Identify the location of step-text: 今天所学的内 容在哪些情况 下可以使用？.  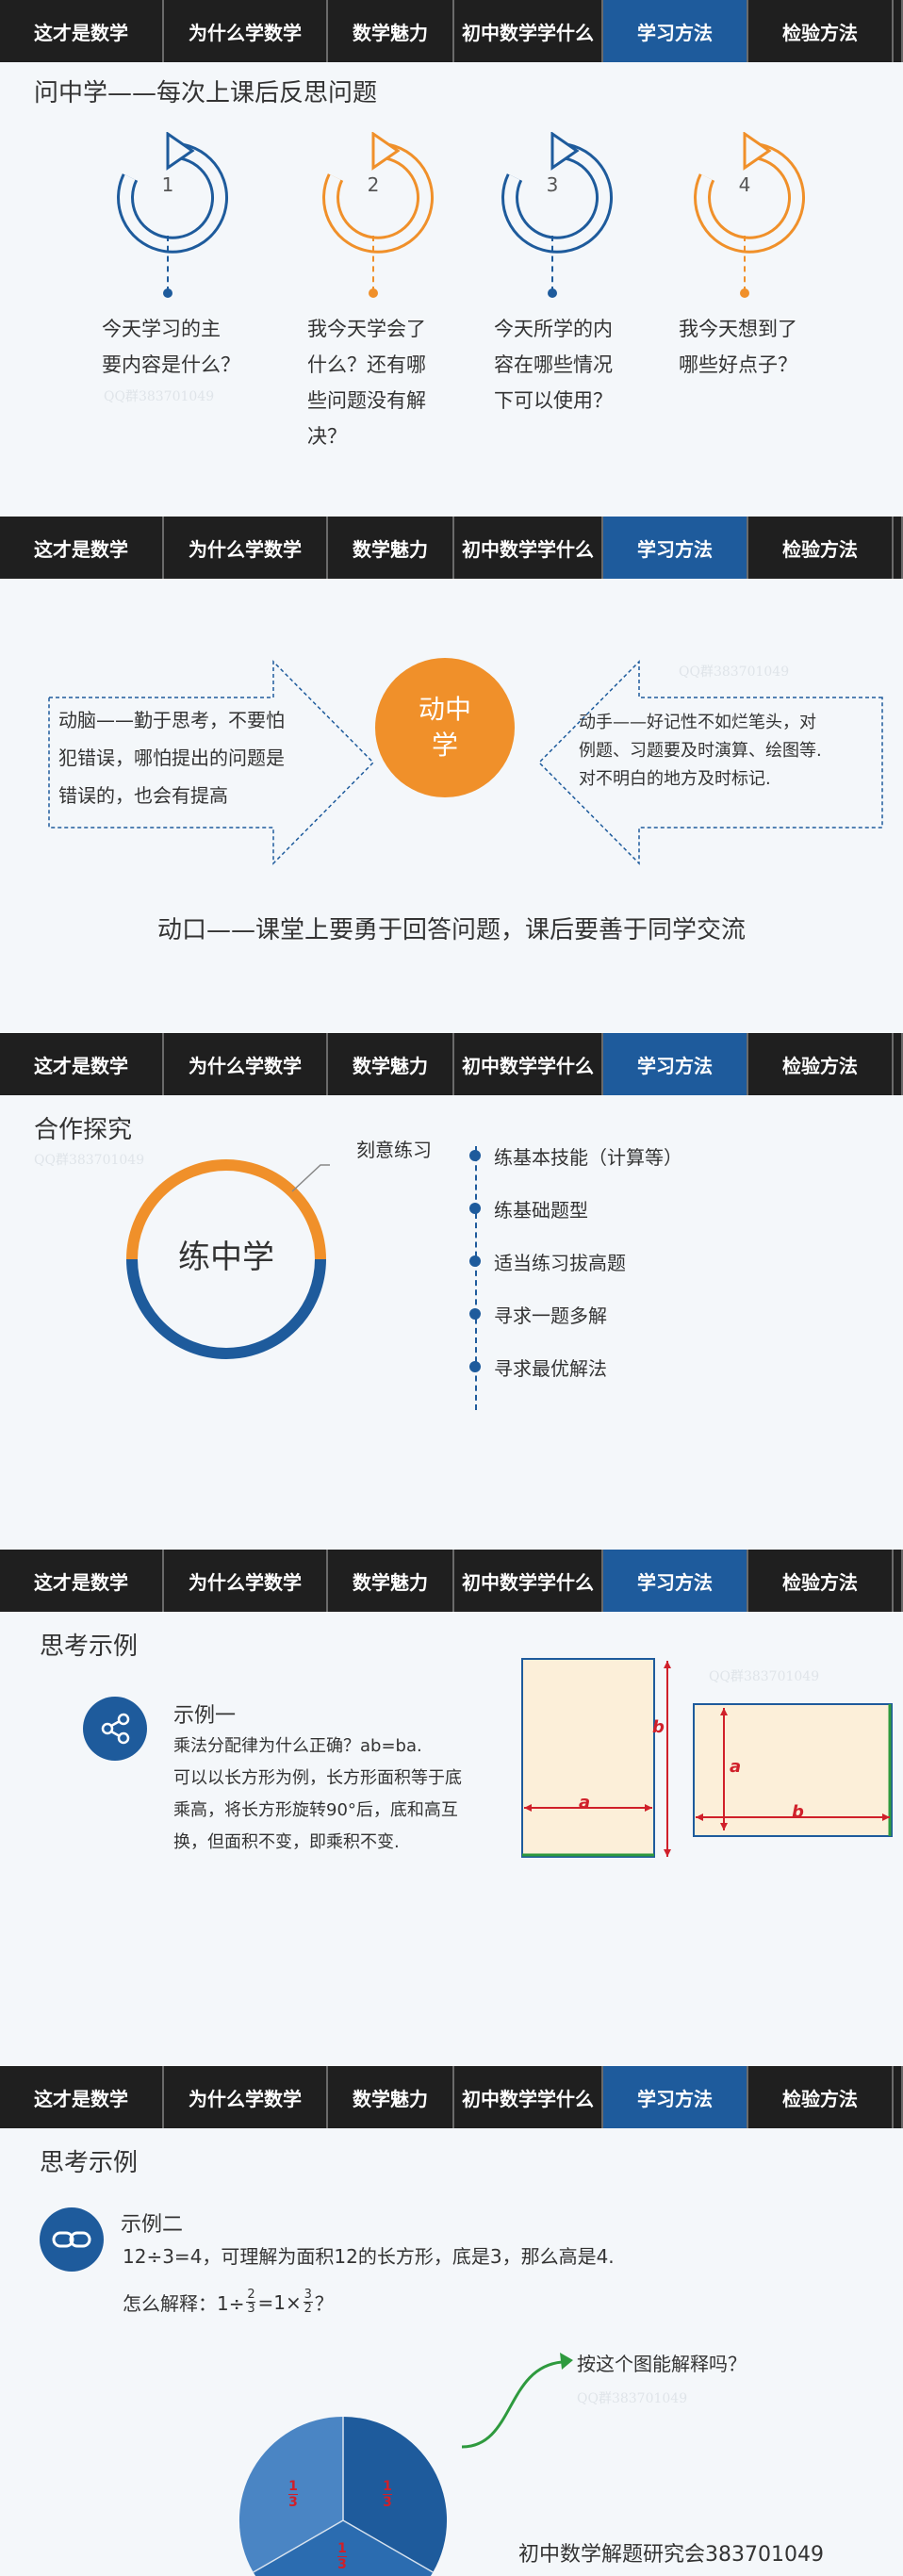
(553, 365).